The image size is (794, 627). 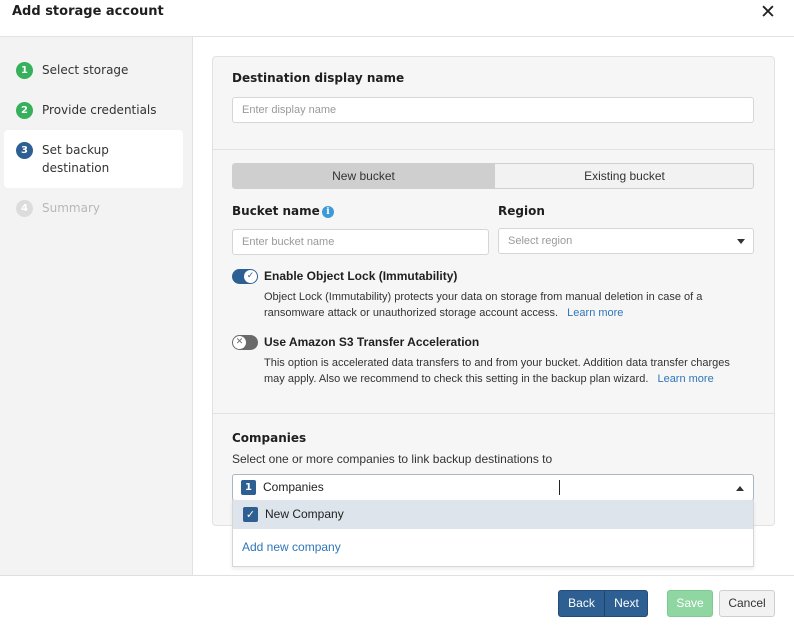 I want to click on check-icon: ✓, so click(x=250, y=276).